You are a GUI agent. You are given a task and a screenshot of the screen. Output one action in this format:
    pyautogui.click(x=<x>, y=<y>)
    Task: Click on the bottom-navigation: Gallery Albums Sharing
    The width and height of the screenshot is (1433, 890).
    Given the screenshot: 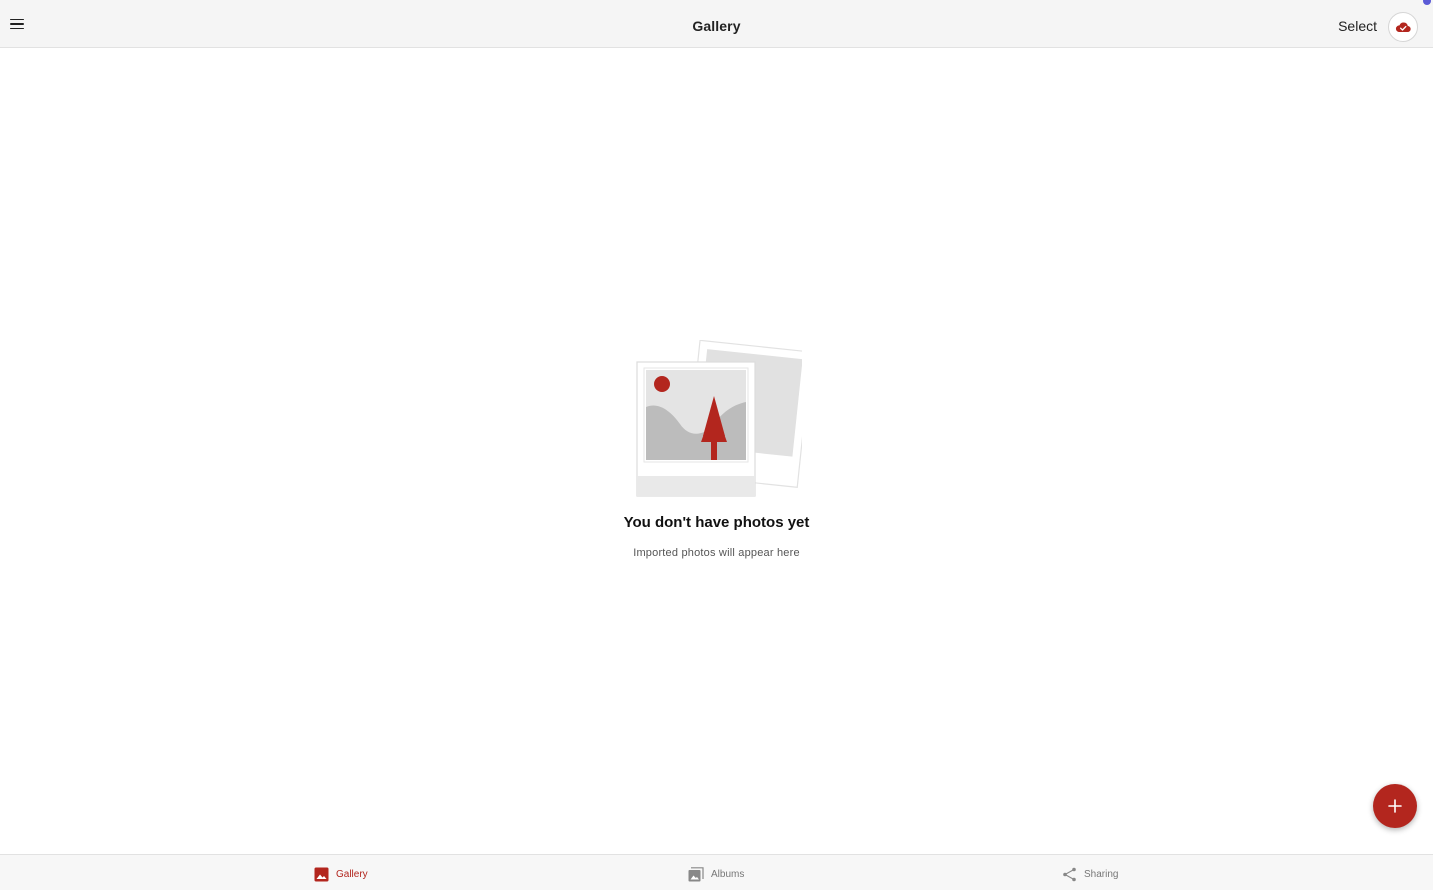 What is the action you would take?
    pyautogui.click(x=716, y=872)
    